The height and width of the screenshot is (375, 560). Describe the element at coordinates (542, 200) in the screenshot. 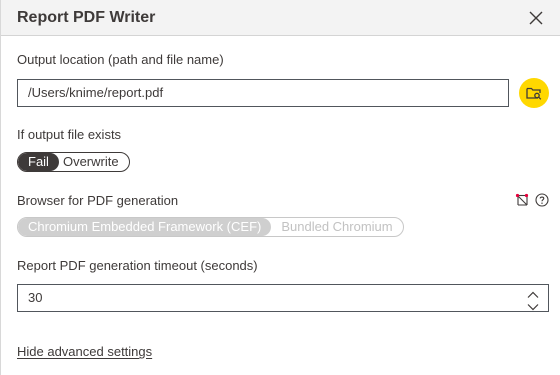

I see `help-icon` at that location.